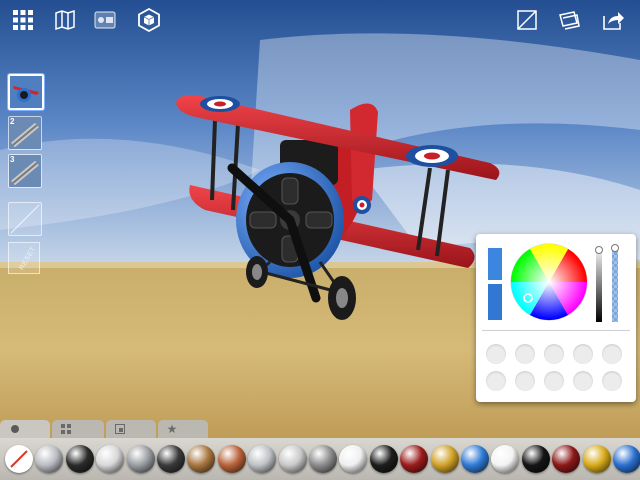  I want to click on model-cube-button, so click(149, 20).